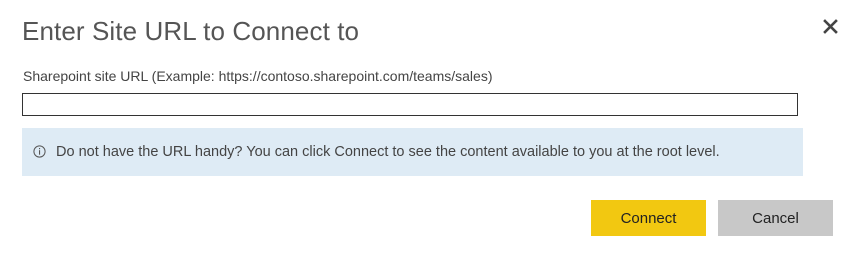 This screenshot has width=858, height=257. What do you see at coordinates (648, 218) in the screenshot?
I see `connect-button: Connect` at bounding box center [648, 218].